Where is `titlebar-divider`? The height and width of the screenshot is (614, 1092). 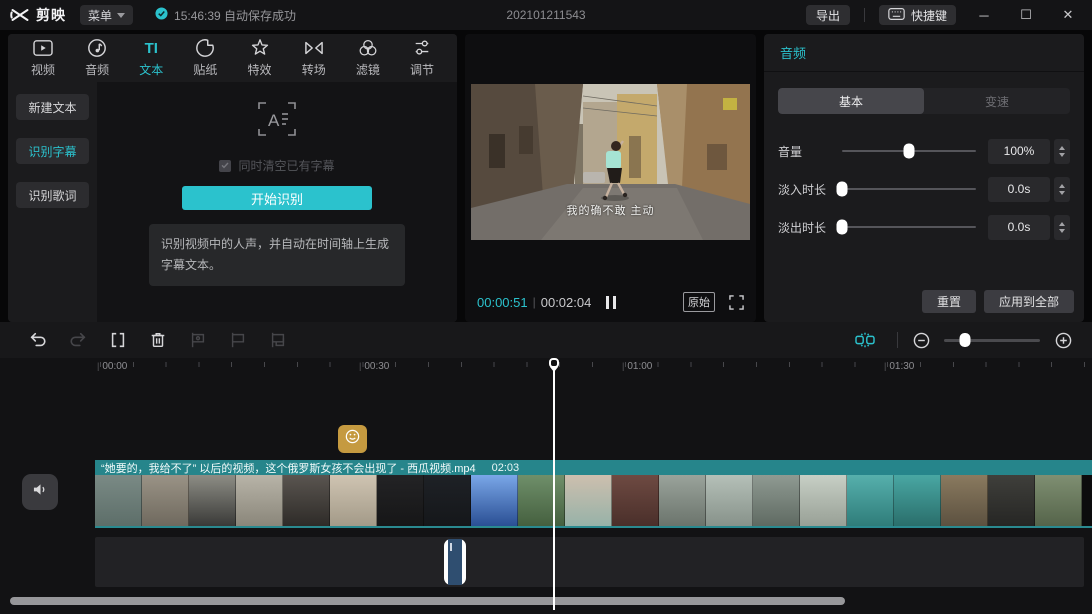 titlebar-divider is located at coordinates (864, 15).